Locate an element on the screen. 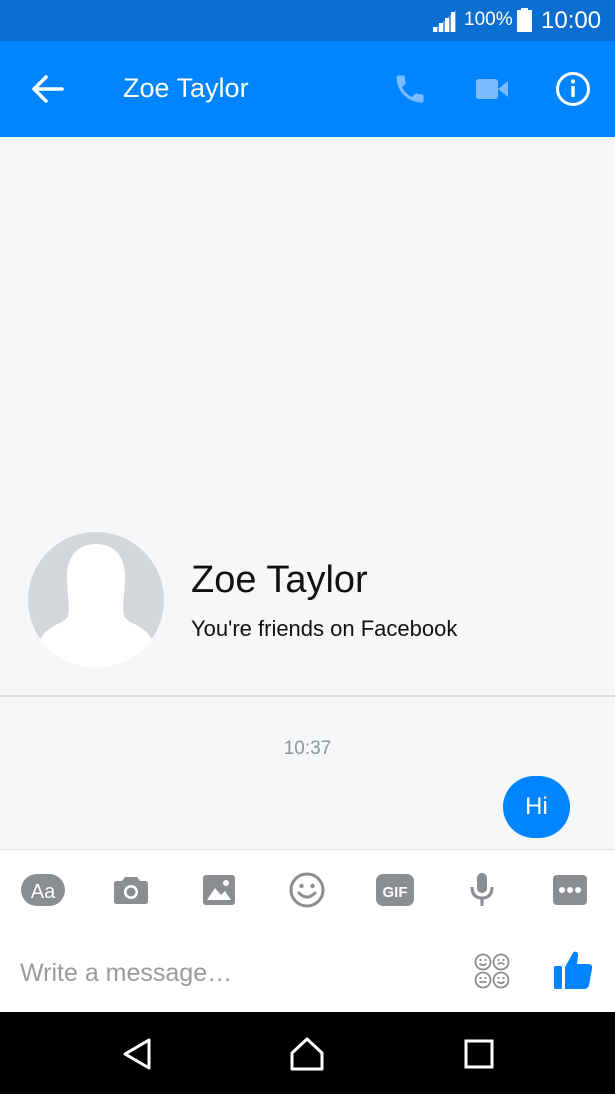  nav-back-icon is located at coordinates (137, 1054).